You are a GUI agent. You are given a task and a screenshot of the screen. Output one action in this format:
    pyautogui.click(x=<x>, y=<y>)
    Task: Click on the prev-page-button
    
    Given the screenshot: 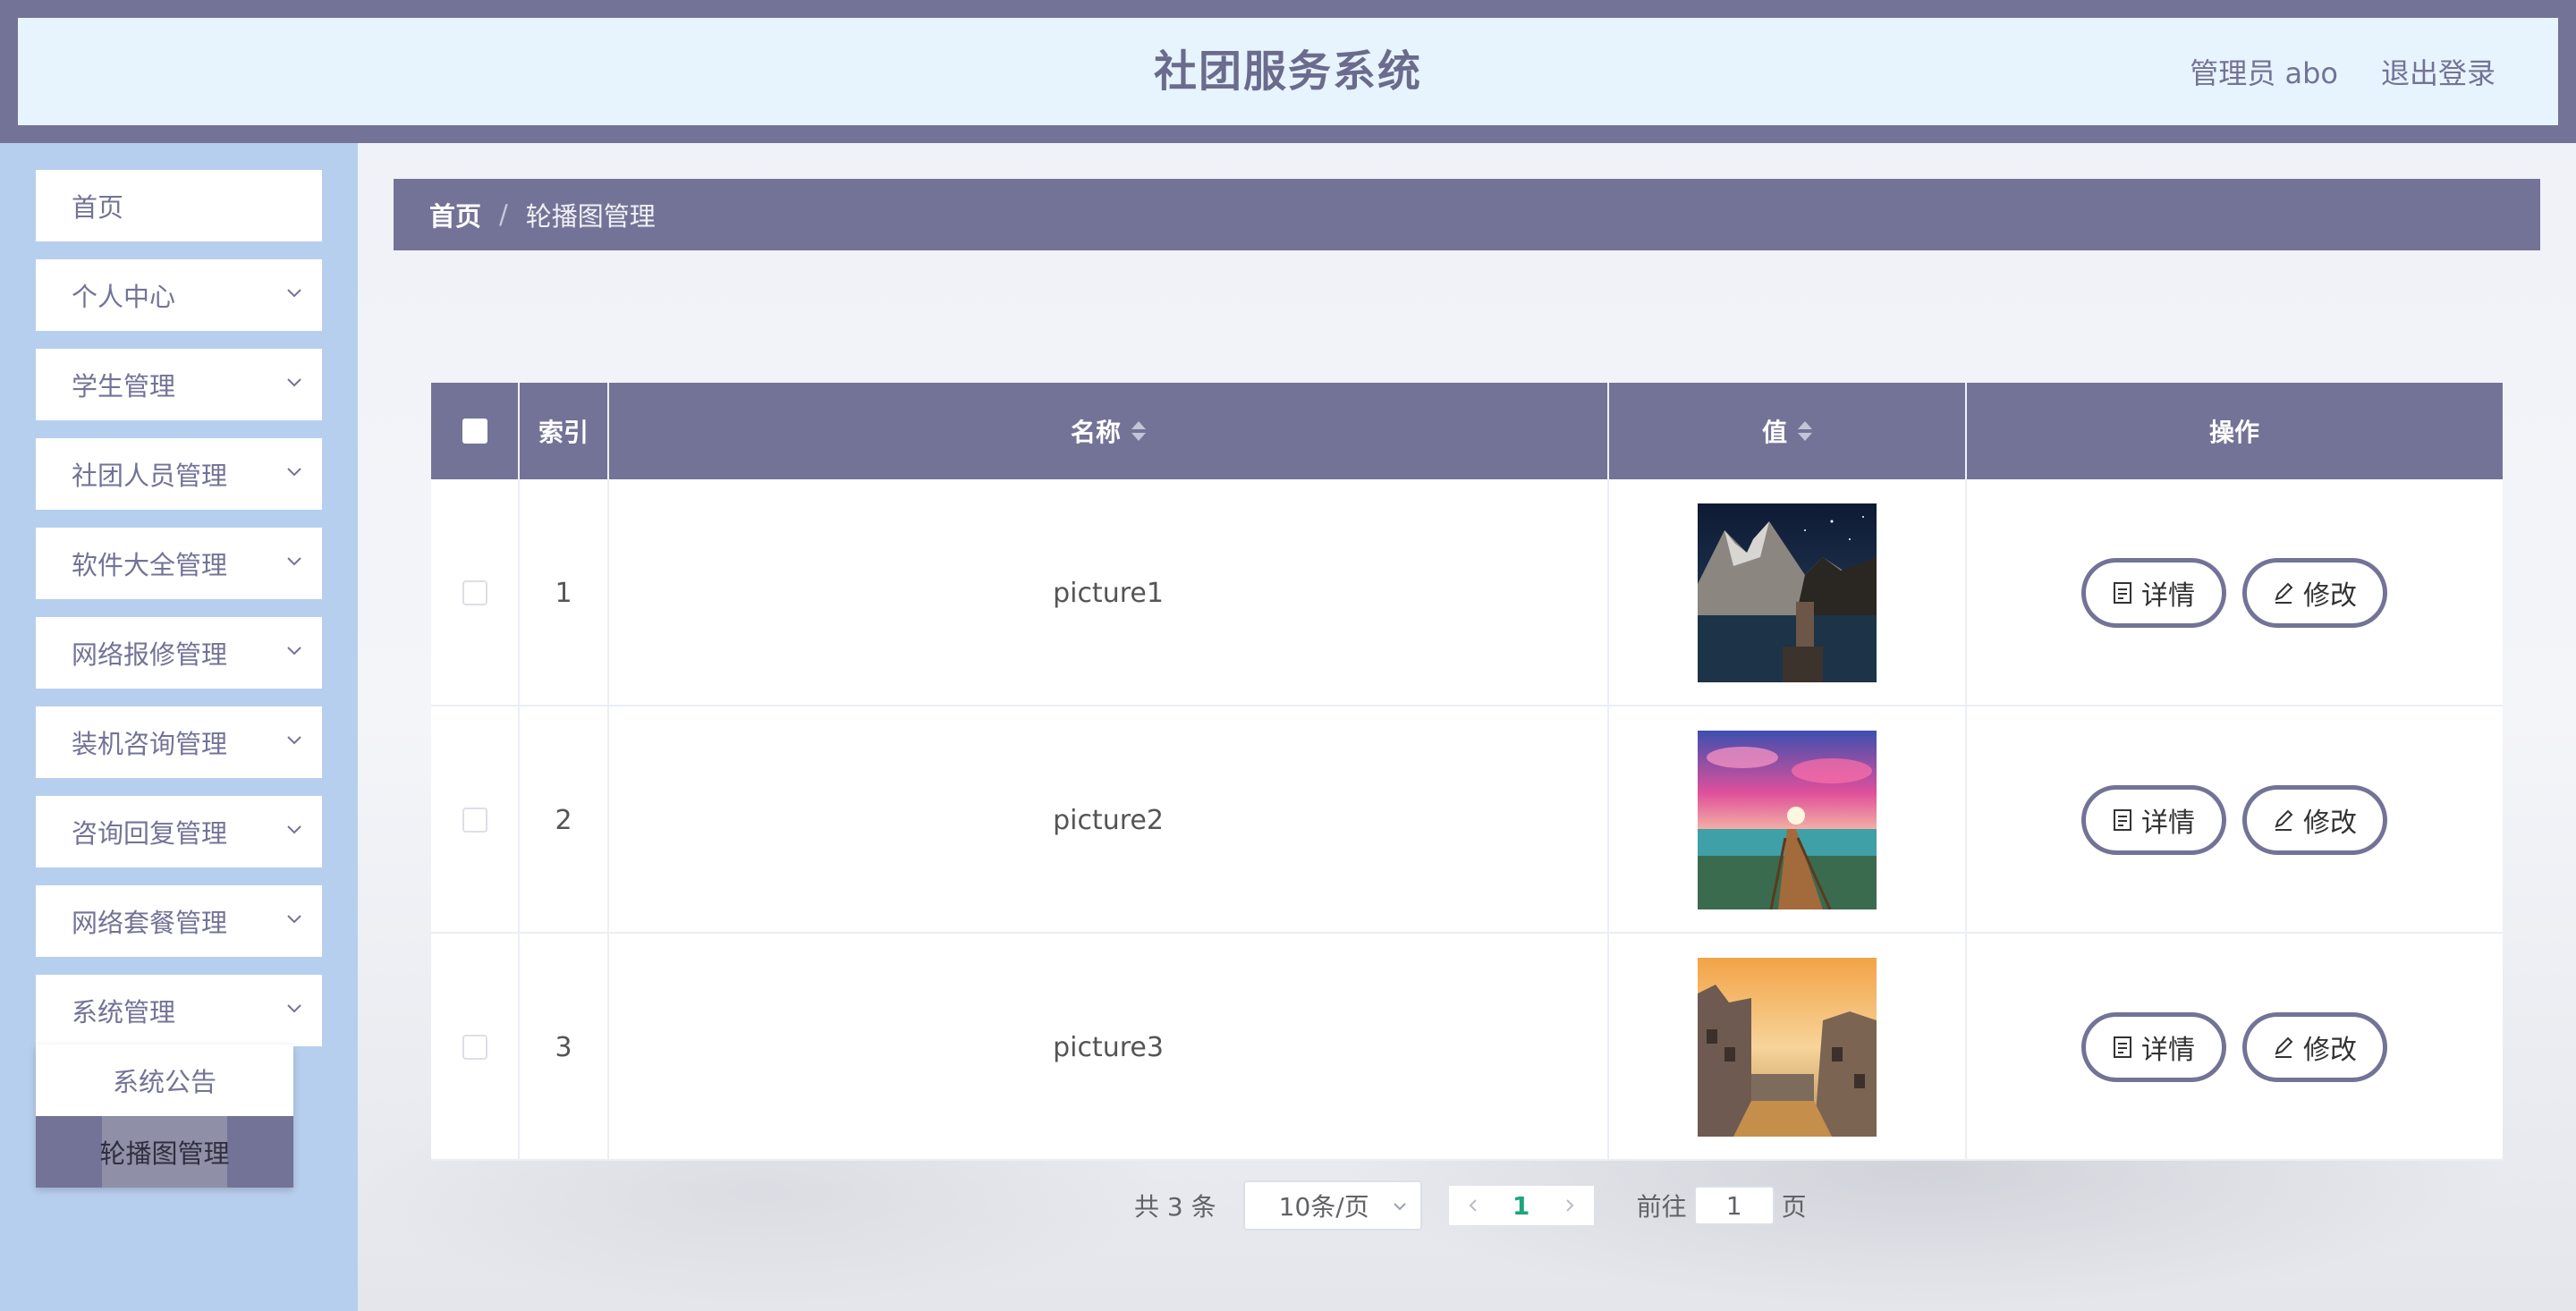 What is the action you would take?
    pyautogui.click(x=1472, y=1205)
    